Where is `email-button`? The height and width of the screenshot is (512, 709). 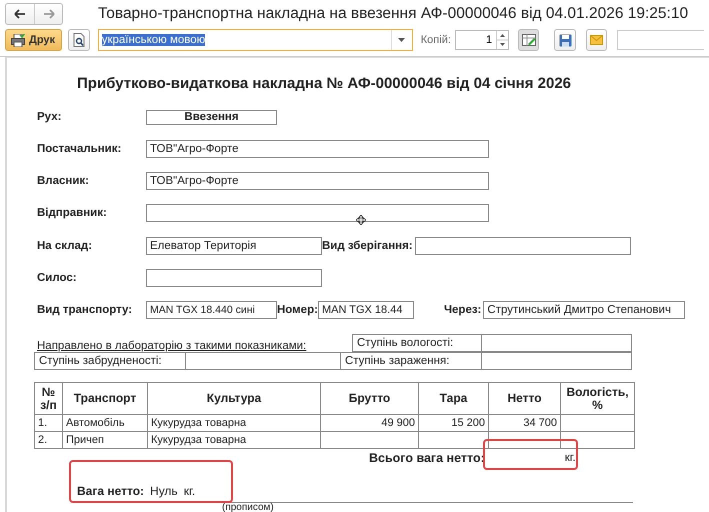
email-button is located at coordinates (596, 40).